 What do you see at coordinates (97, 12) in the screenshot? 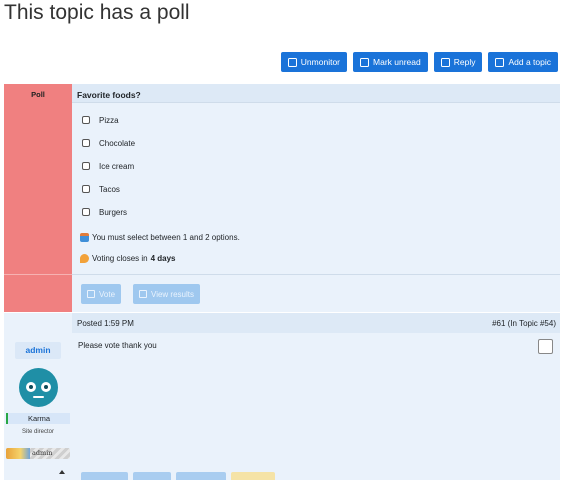
I see `page-title: This topic has a poll` at bounding box center [97, 12].